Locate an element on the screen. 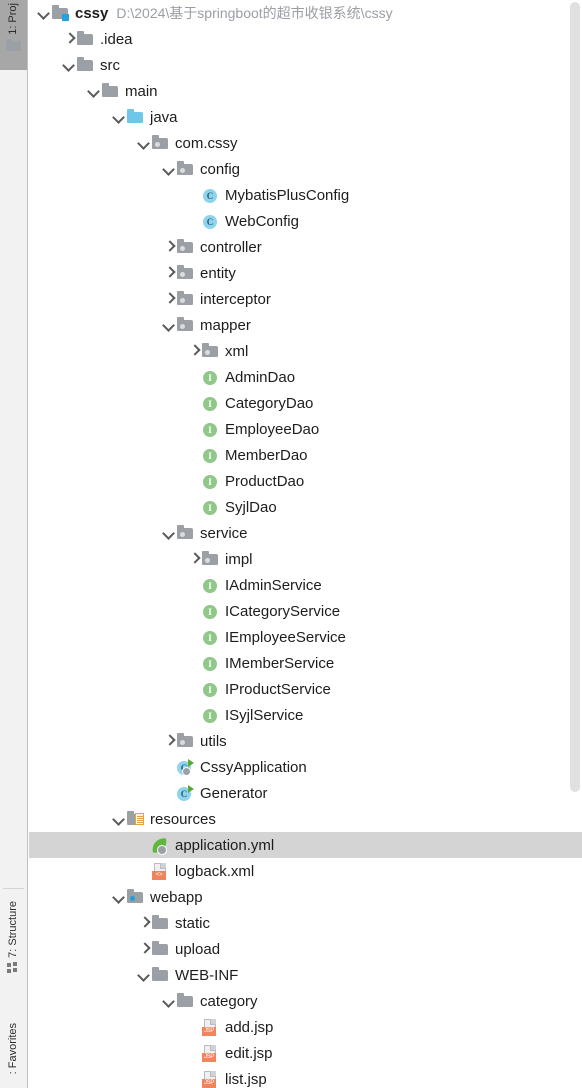  tree-row-icon: I is located at coordinates (212, 377).